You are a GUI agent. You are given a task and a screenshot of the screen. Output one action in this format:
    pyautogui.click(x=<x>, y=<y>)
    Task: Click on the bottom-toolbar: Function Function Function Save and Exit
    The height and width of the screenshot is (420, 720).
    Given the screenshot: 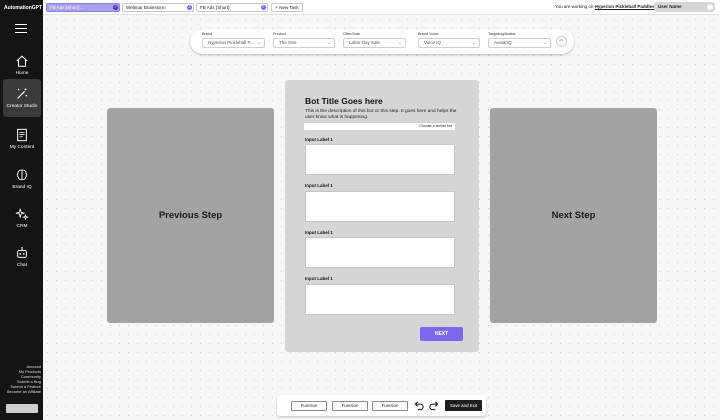 What is the action you would take?
    pyautogui.click(x=381, y=405)
    